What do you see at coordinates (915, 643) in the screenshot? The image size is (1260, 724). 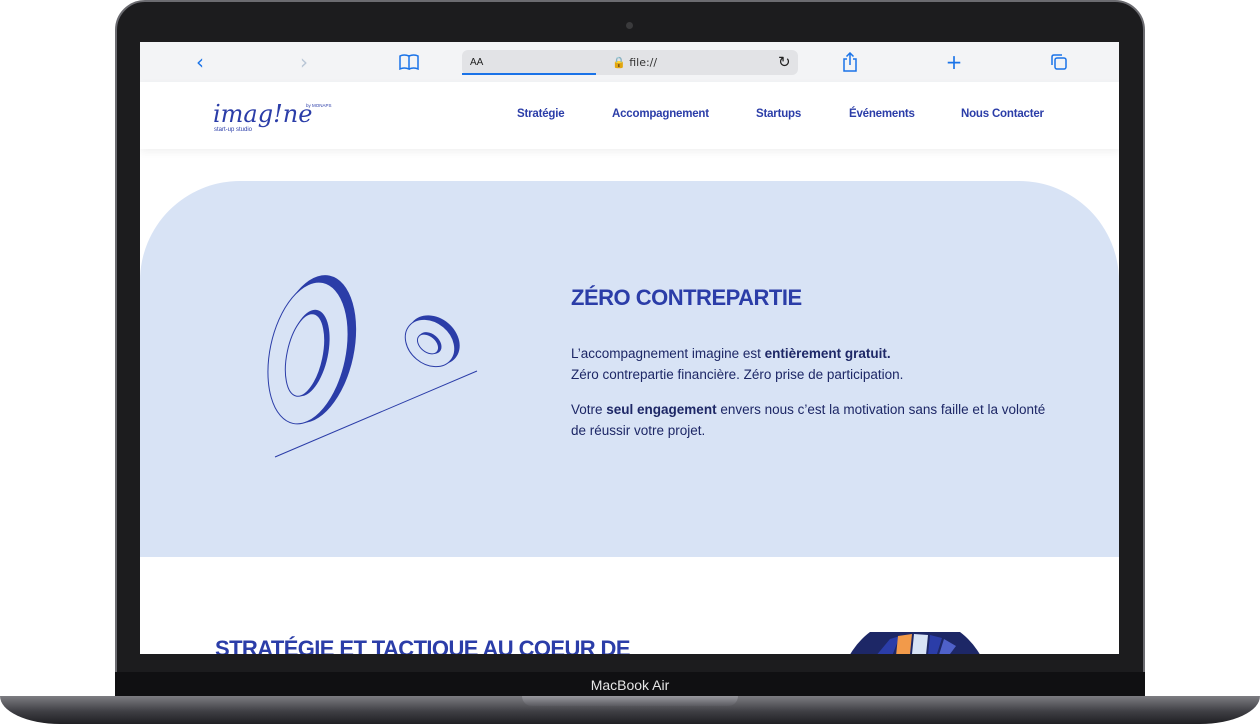 I see `strategy-dial-graphic` at bounding box center [915, 643].